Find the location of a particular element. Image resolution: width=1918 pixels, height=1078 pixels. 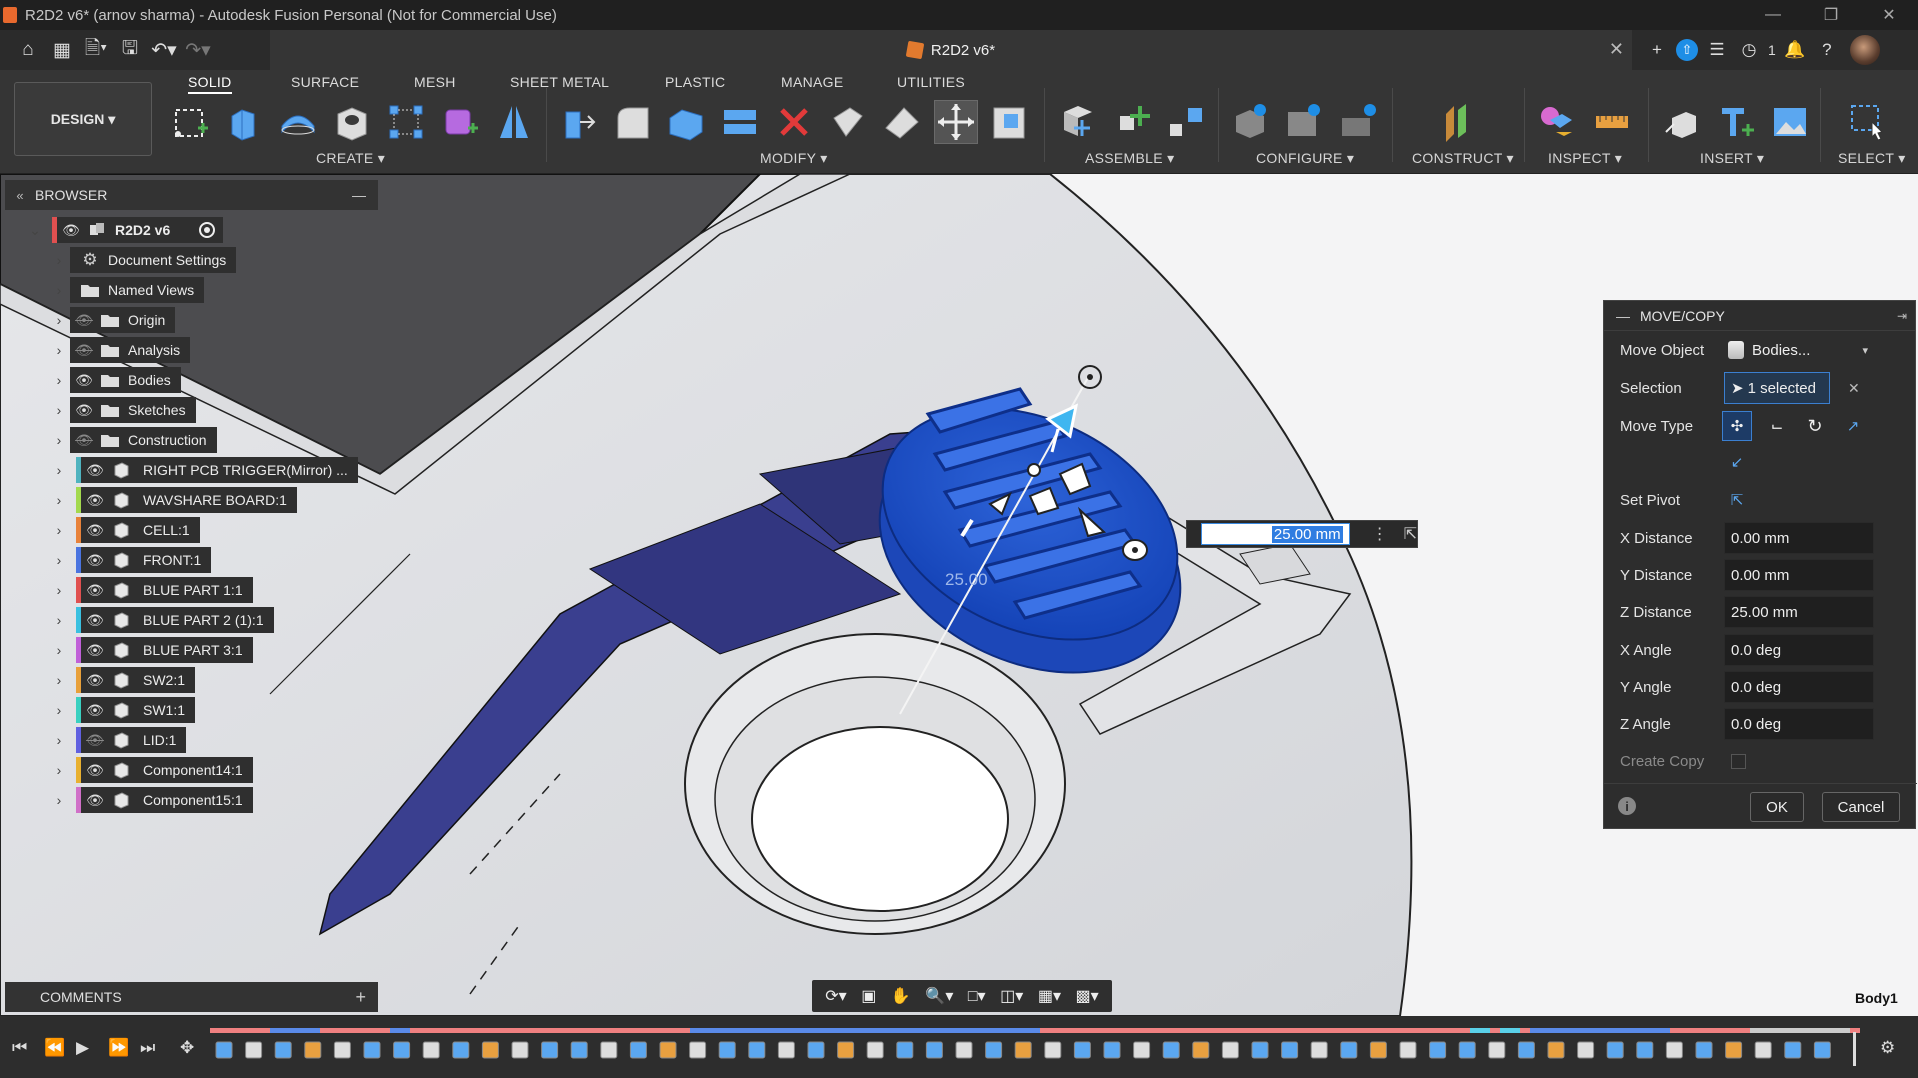

configure-rules-icon is located at coordinates (1304, 122).